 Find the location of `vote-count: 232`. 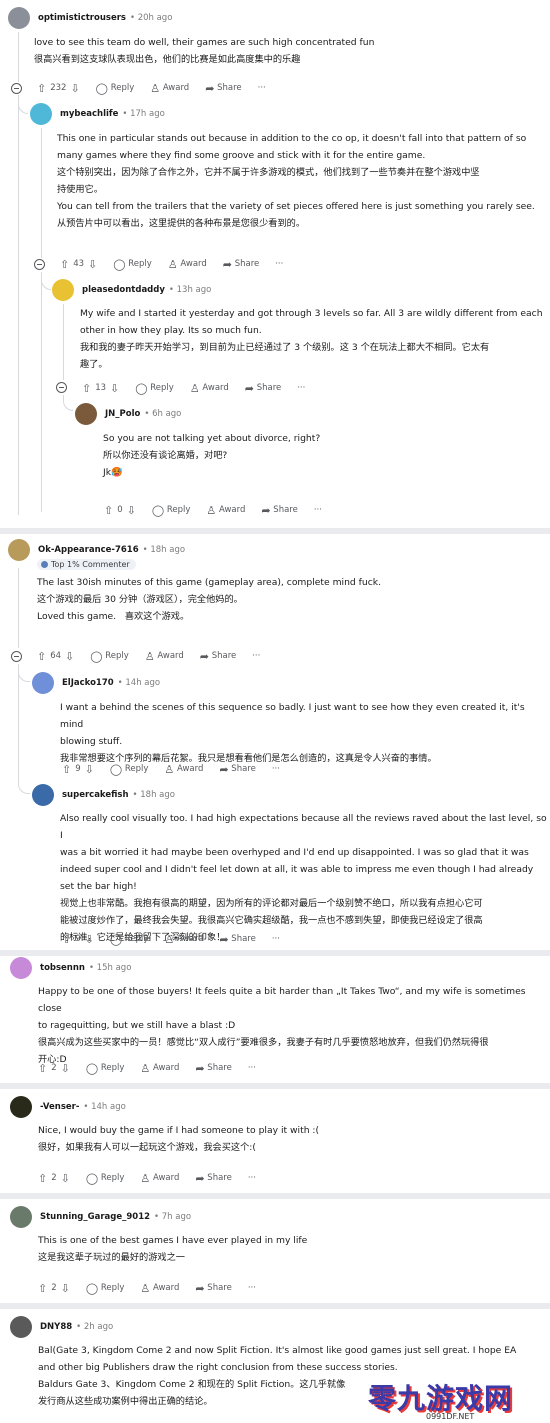

vote-count: 232 is located at coordinates (58, 88).